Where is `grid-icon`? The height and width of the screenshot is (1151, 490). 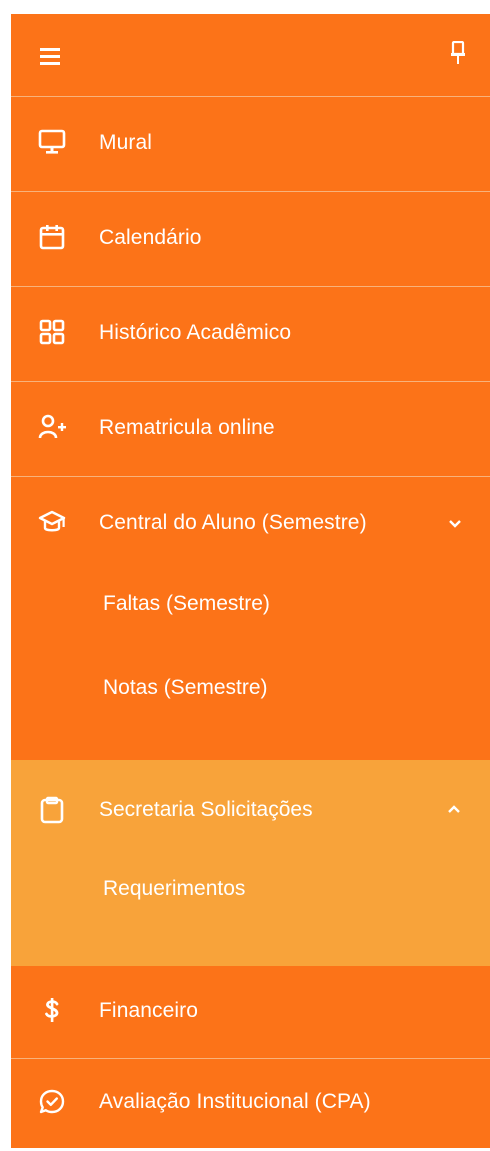
grid-icon is located at coordinates (52, 332).